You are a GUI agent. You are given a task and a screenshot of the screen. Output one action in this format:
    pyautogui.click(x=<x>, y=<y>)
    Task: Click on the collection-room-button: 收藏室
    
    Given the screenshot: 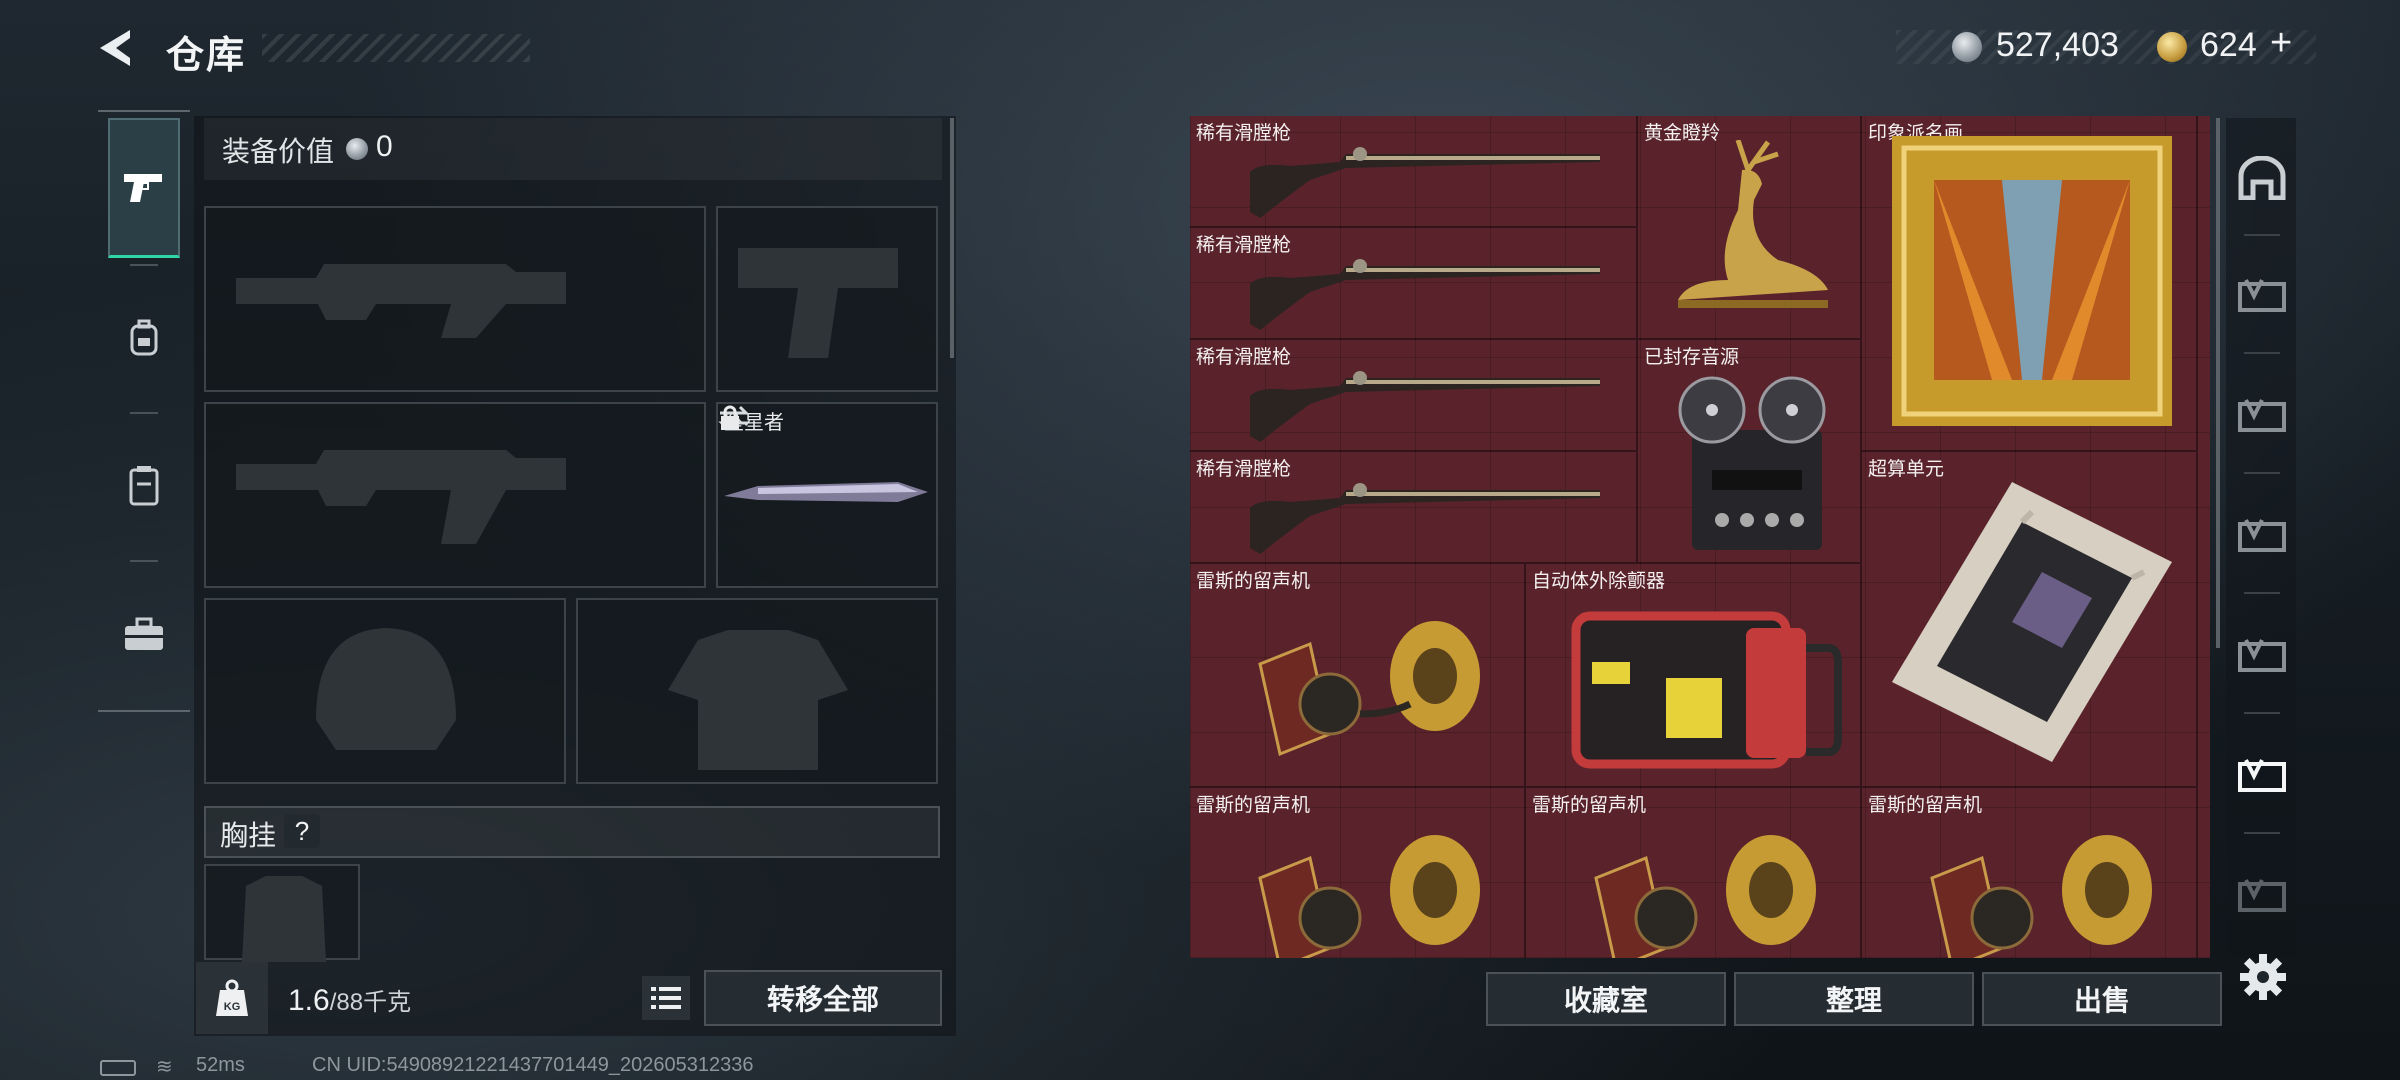 What is the action you would take?
    pyautogui.click(x=1606, y=999)
    